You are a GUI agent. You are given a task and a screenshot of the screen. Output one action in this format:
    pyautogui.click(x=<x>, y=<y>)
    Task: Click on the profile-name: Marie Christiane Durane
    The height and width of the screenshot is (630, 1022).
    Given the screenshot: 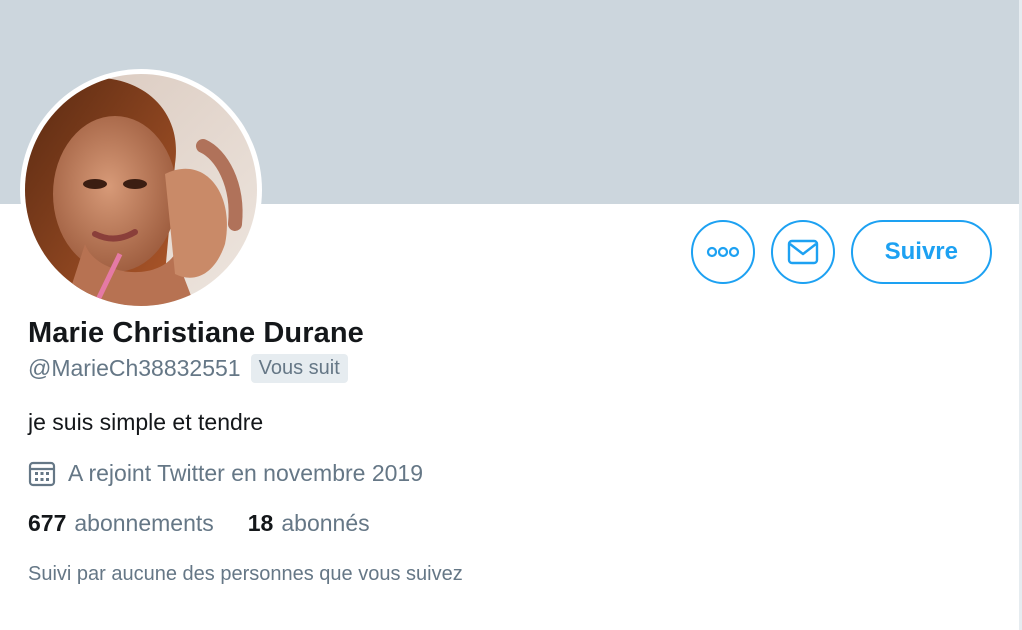 What is the action you would take?
    pyautogui.click(x=196, y=333)
    